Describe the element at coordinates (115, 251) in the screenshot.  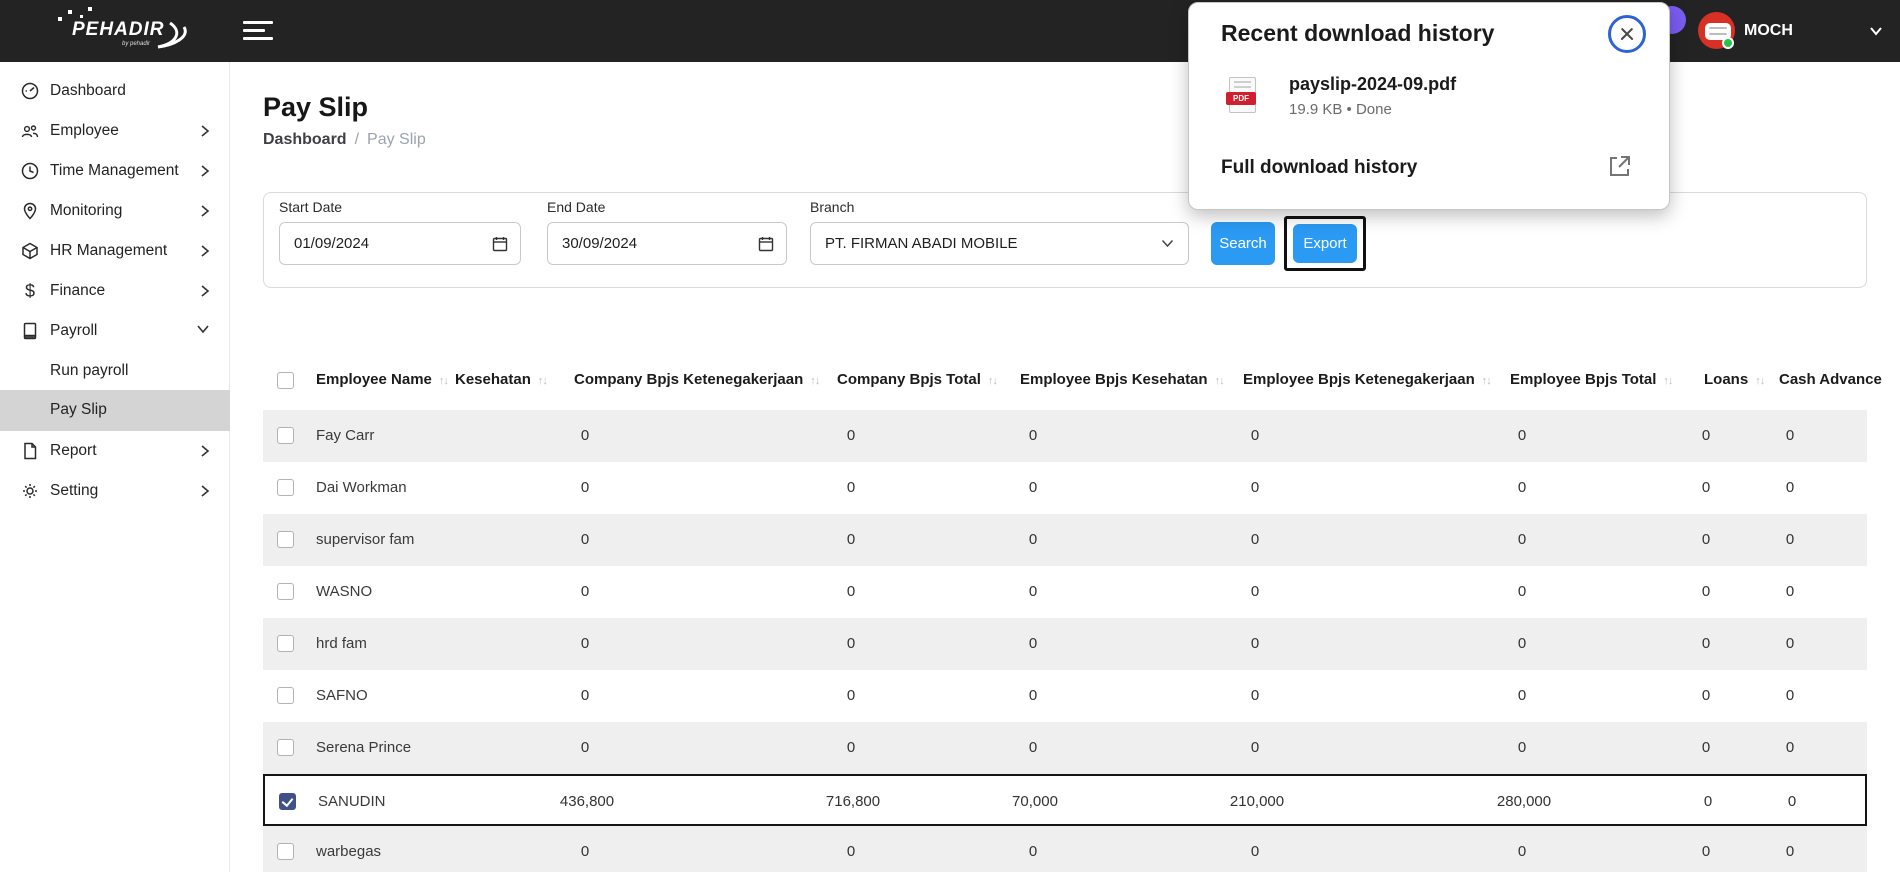
I see `sidebar-item-hr-management: HR Management` at that location.